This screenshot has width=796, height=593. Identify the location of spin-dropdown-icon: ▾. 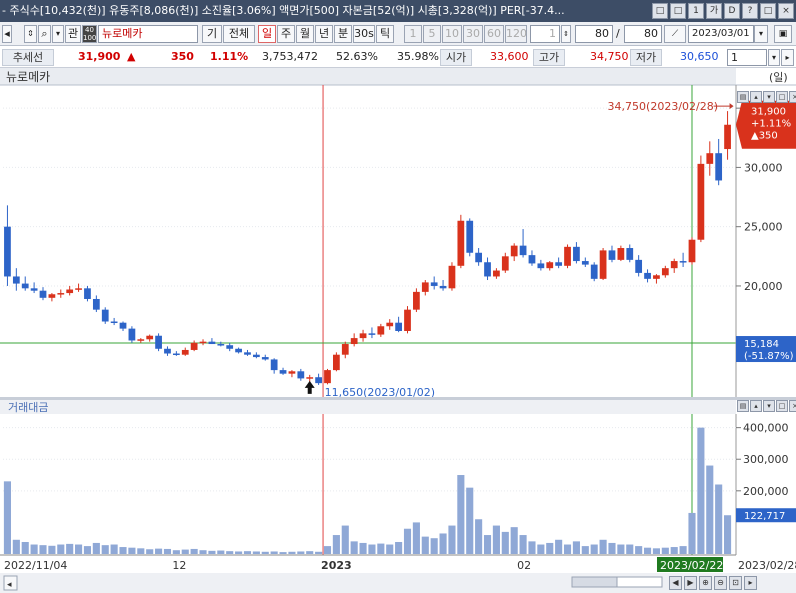
(774, 57).